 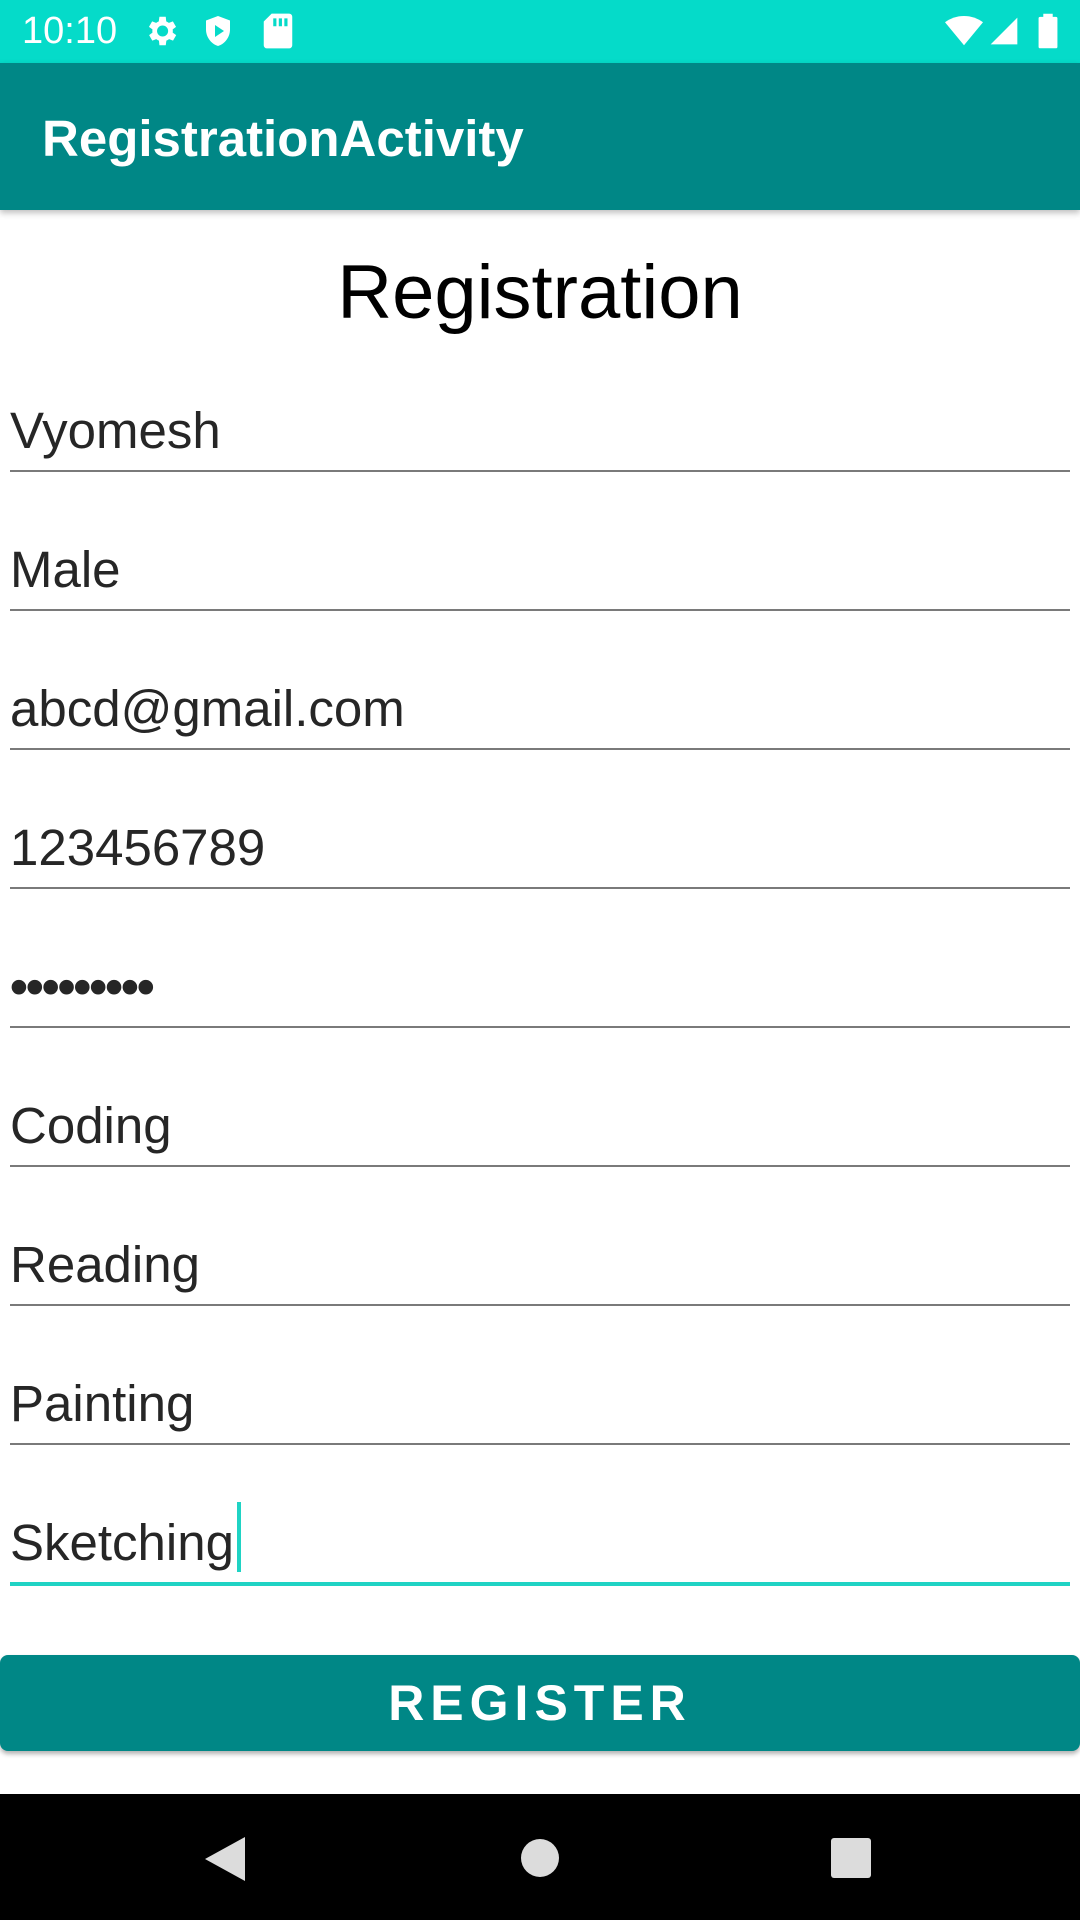 What do you see at coordinates (540, 714) in the screenshot?
I see `email-field: abcd@gmail.com` at bounding box center [540, 714].